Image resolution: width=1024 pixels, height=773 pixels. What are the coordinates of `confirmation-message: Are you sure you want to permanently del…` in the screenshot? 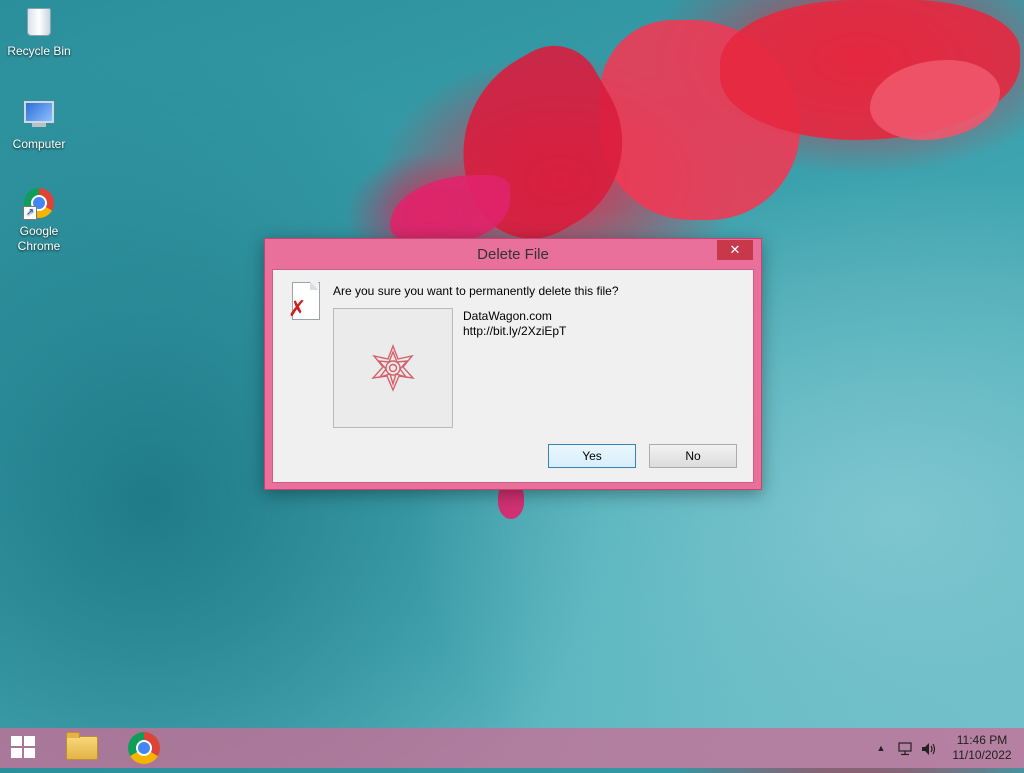 It's located at (476, 291).